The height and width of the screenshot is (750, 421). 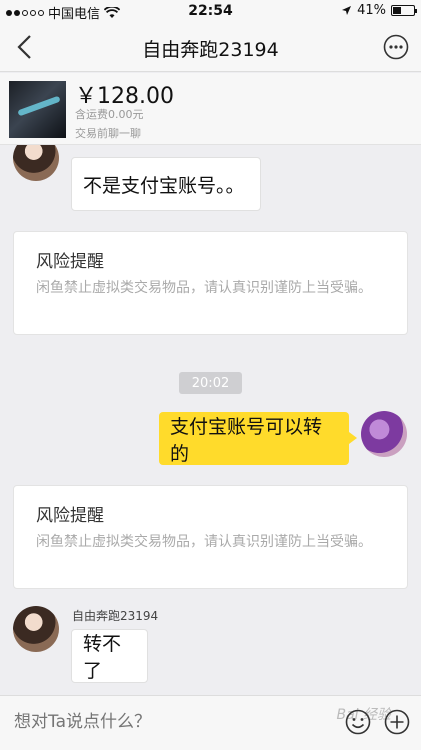 I want to click on nav-bar: 自由奔跑23194, so click(x=210, y=47).